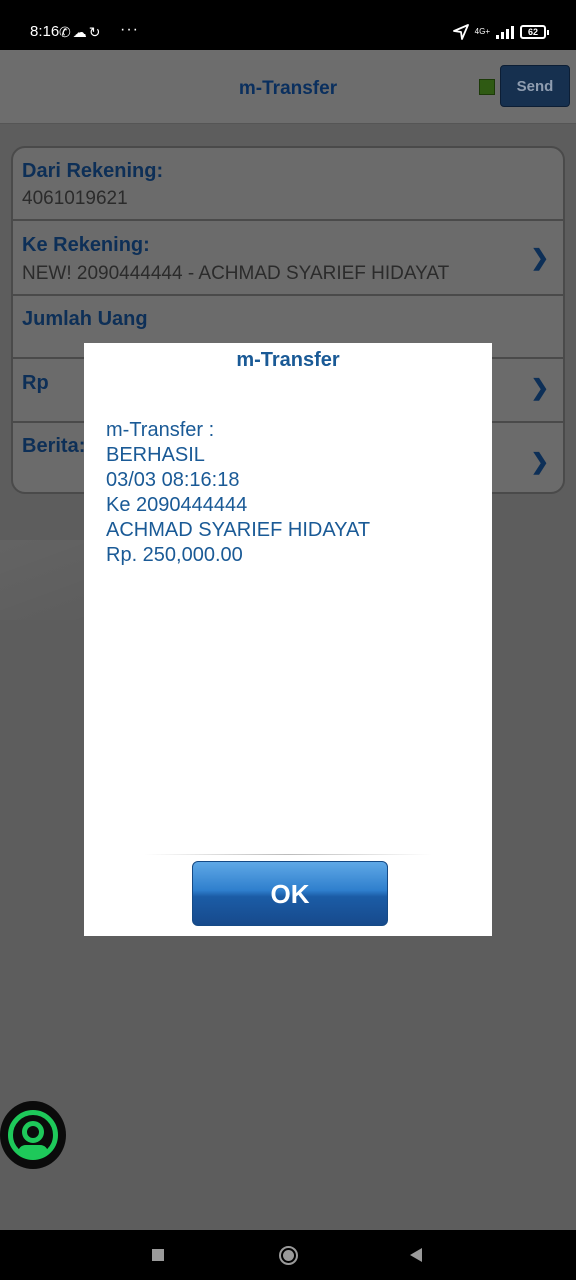 The image size is (576, 1280). Describe the element at coordinates (288, 184) in the screenshot. I see `from-account-row: Dari Rekening: 4061019621` at that location.